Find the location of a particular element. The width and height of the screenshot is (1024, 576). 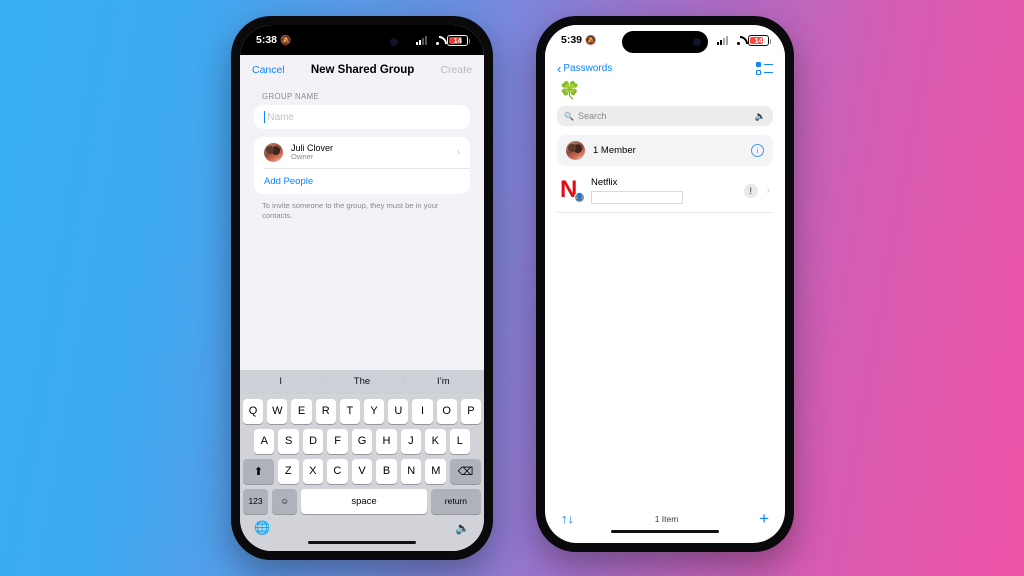

list-view-options-icon is located at coordinates (764, 68).